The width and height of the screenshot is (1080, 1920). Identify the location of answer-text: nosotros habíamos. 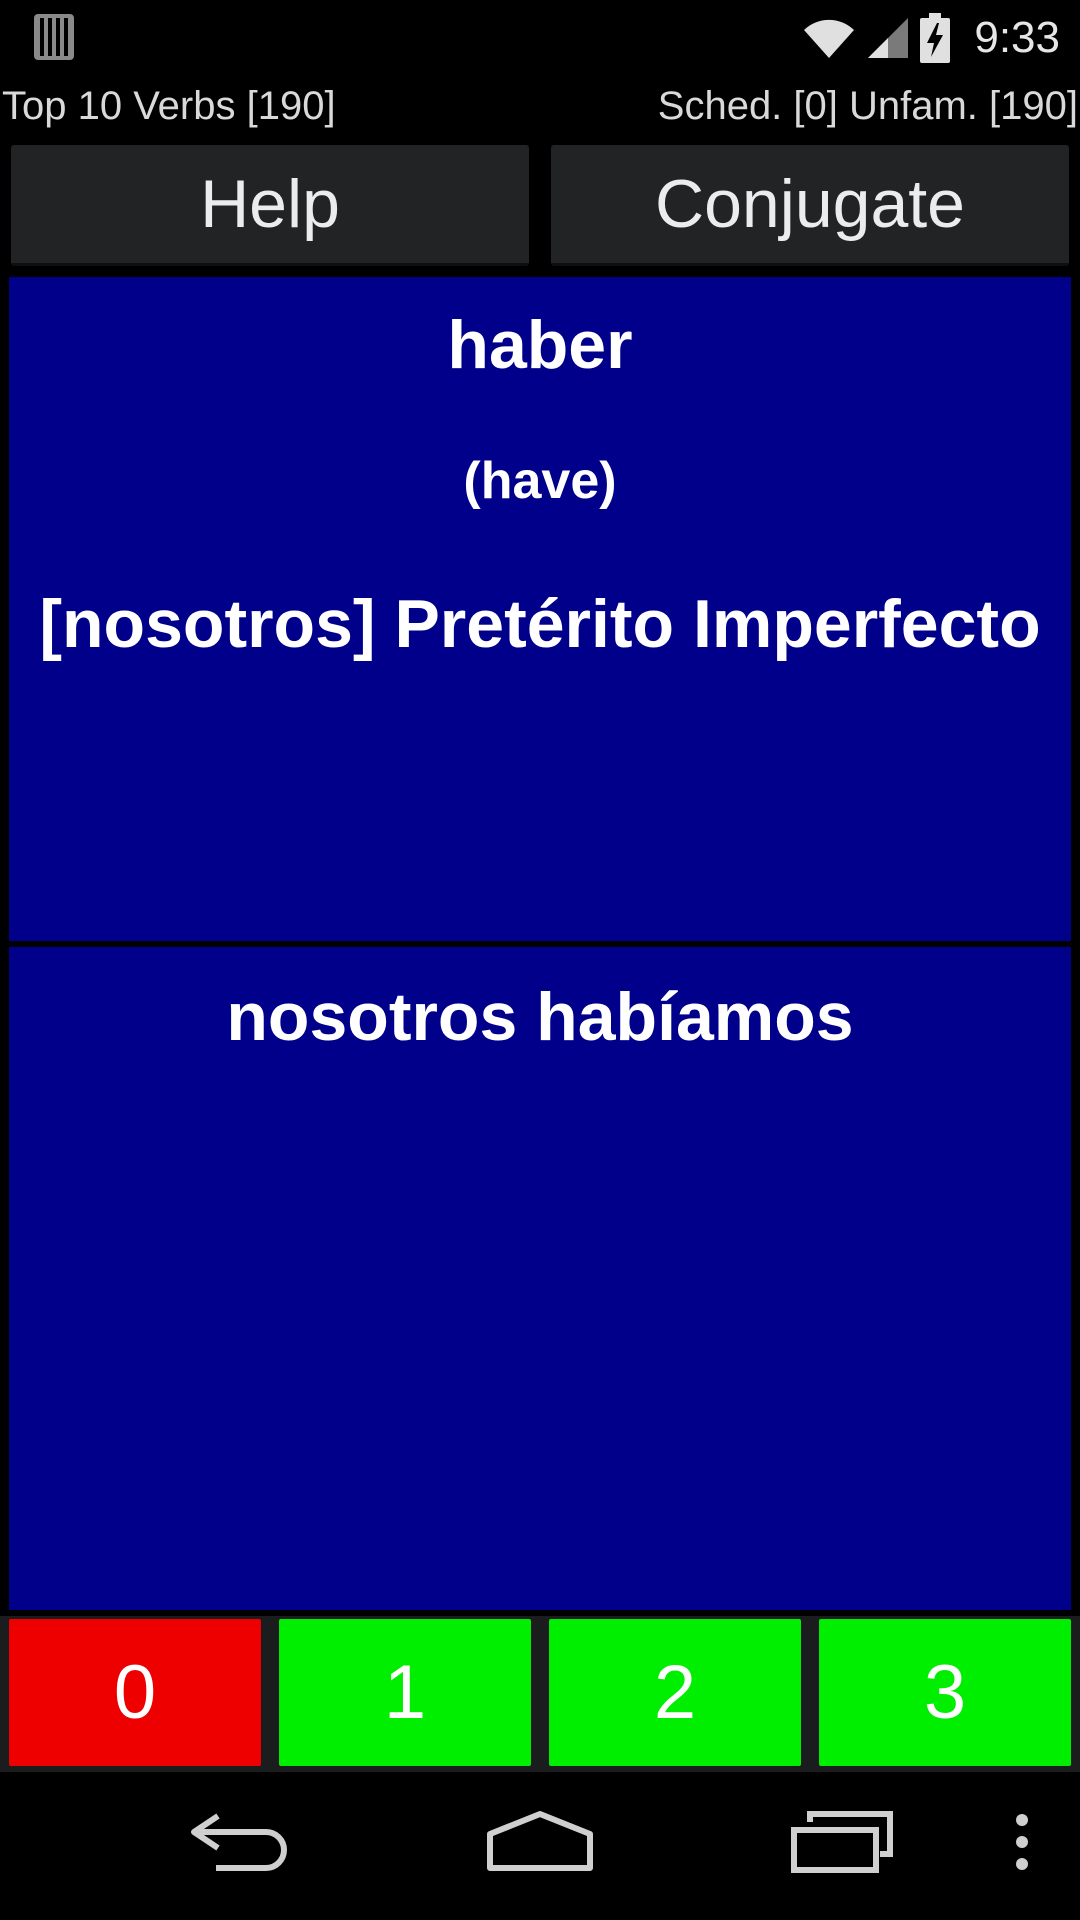
(540, 1017).